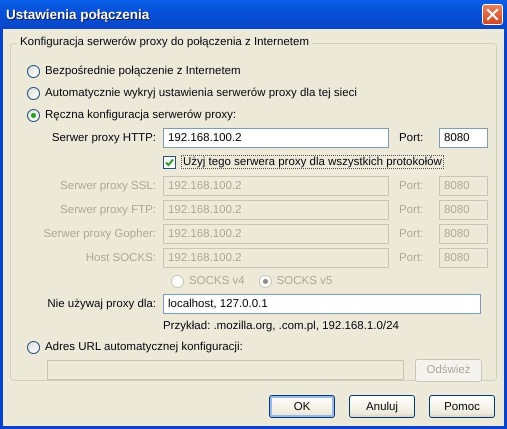  Describe the element at coordinates (463, 138) in the screenshot. I see `port-field: 8080` at that location.